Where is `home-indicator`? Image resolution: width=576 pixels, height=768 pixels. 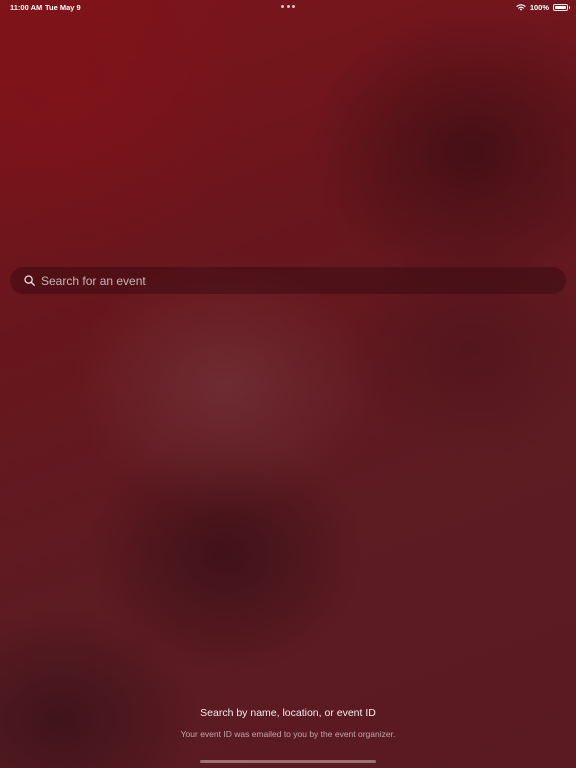 home-indicator is located at coordinates (288, 761).